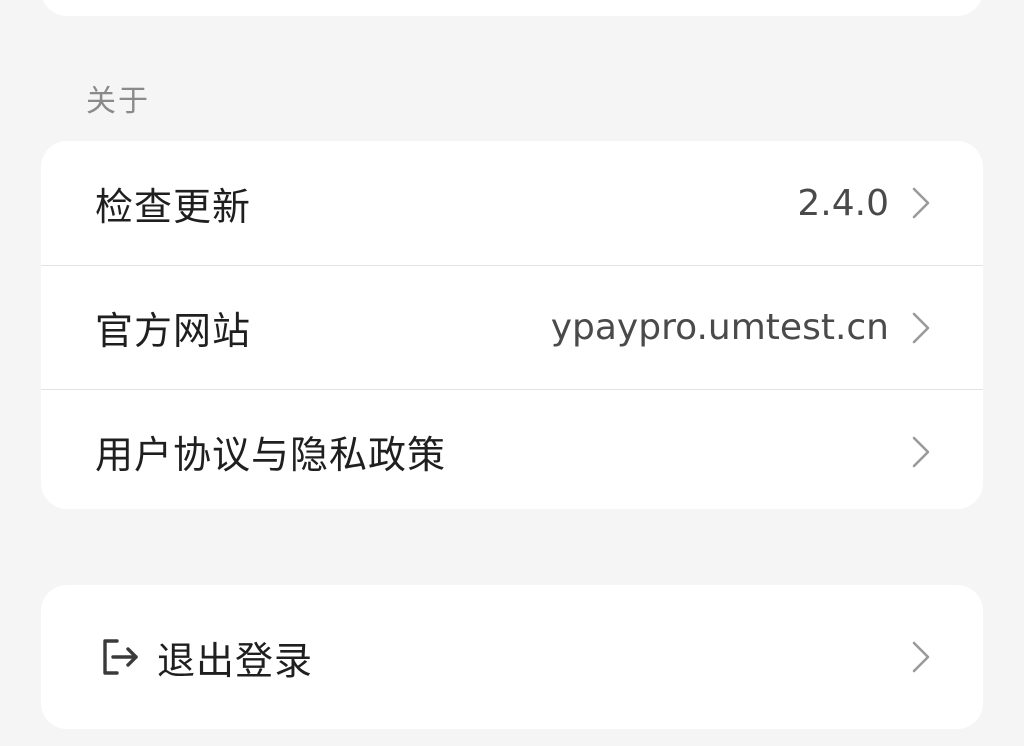 The height and width of the screenshot is (746, 1024). Describe the element at coordinates (120, 657) in the screenshot. I see `logout-icon` at that location.